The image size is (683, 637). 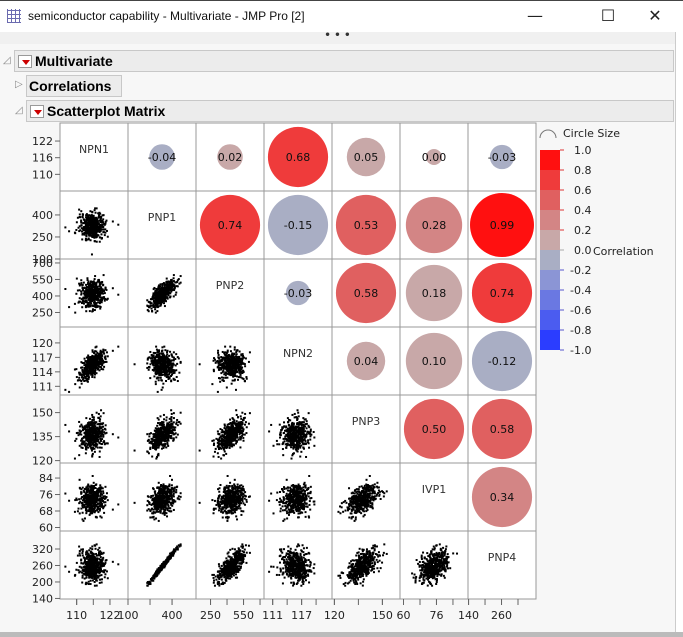 I want to click on correlation-value: 0.68, so click(x=298, y=157).